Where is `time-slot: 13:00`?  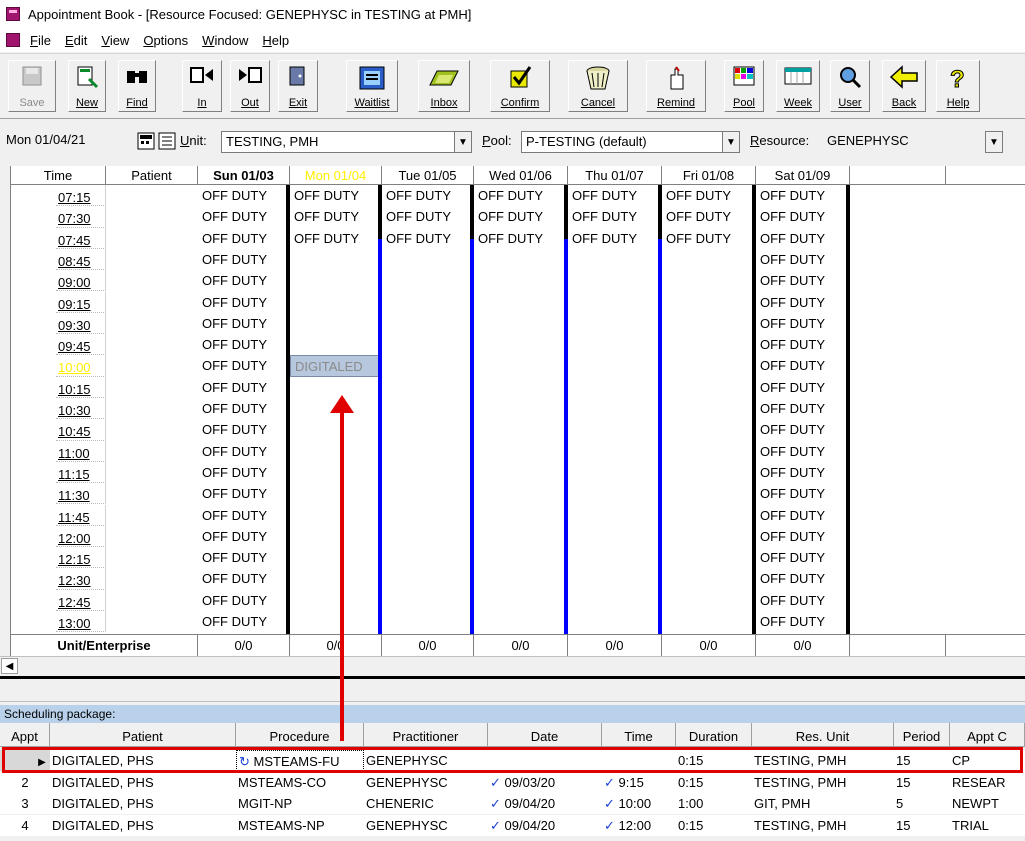 time-slot: 13:00 is located at coordinates (81, 622).